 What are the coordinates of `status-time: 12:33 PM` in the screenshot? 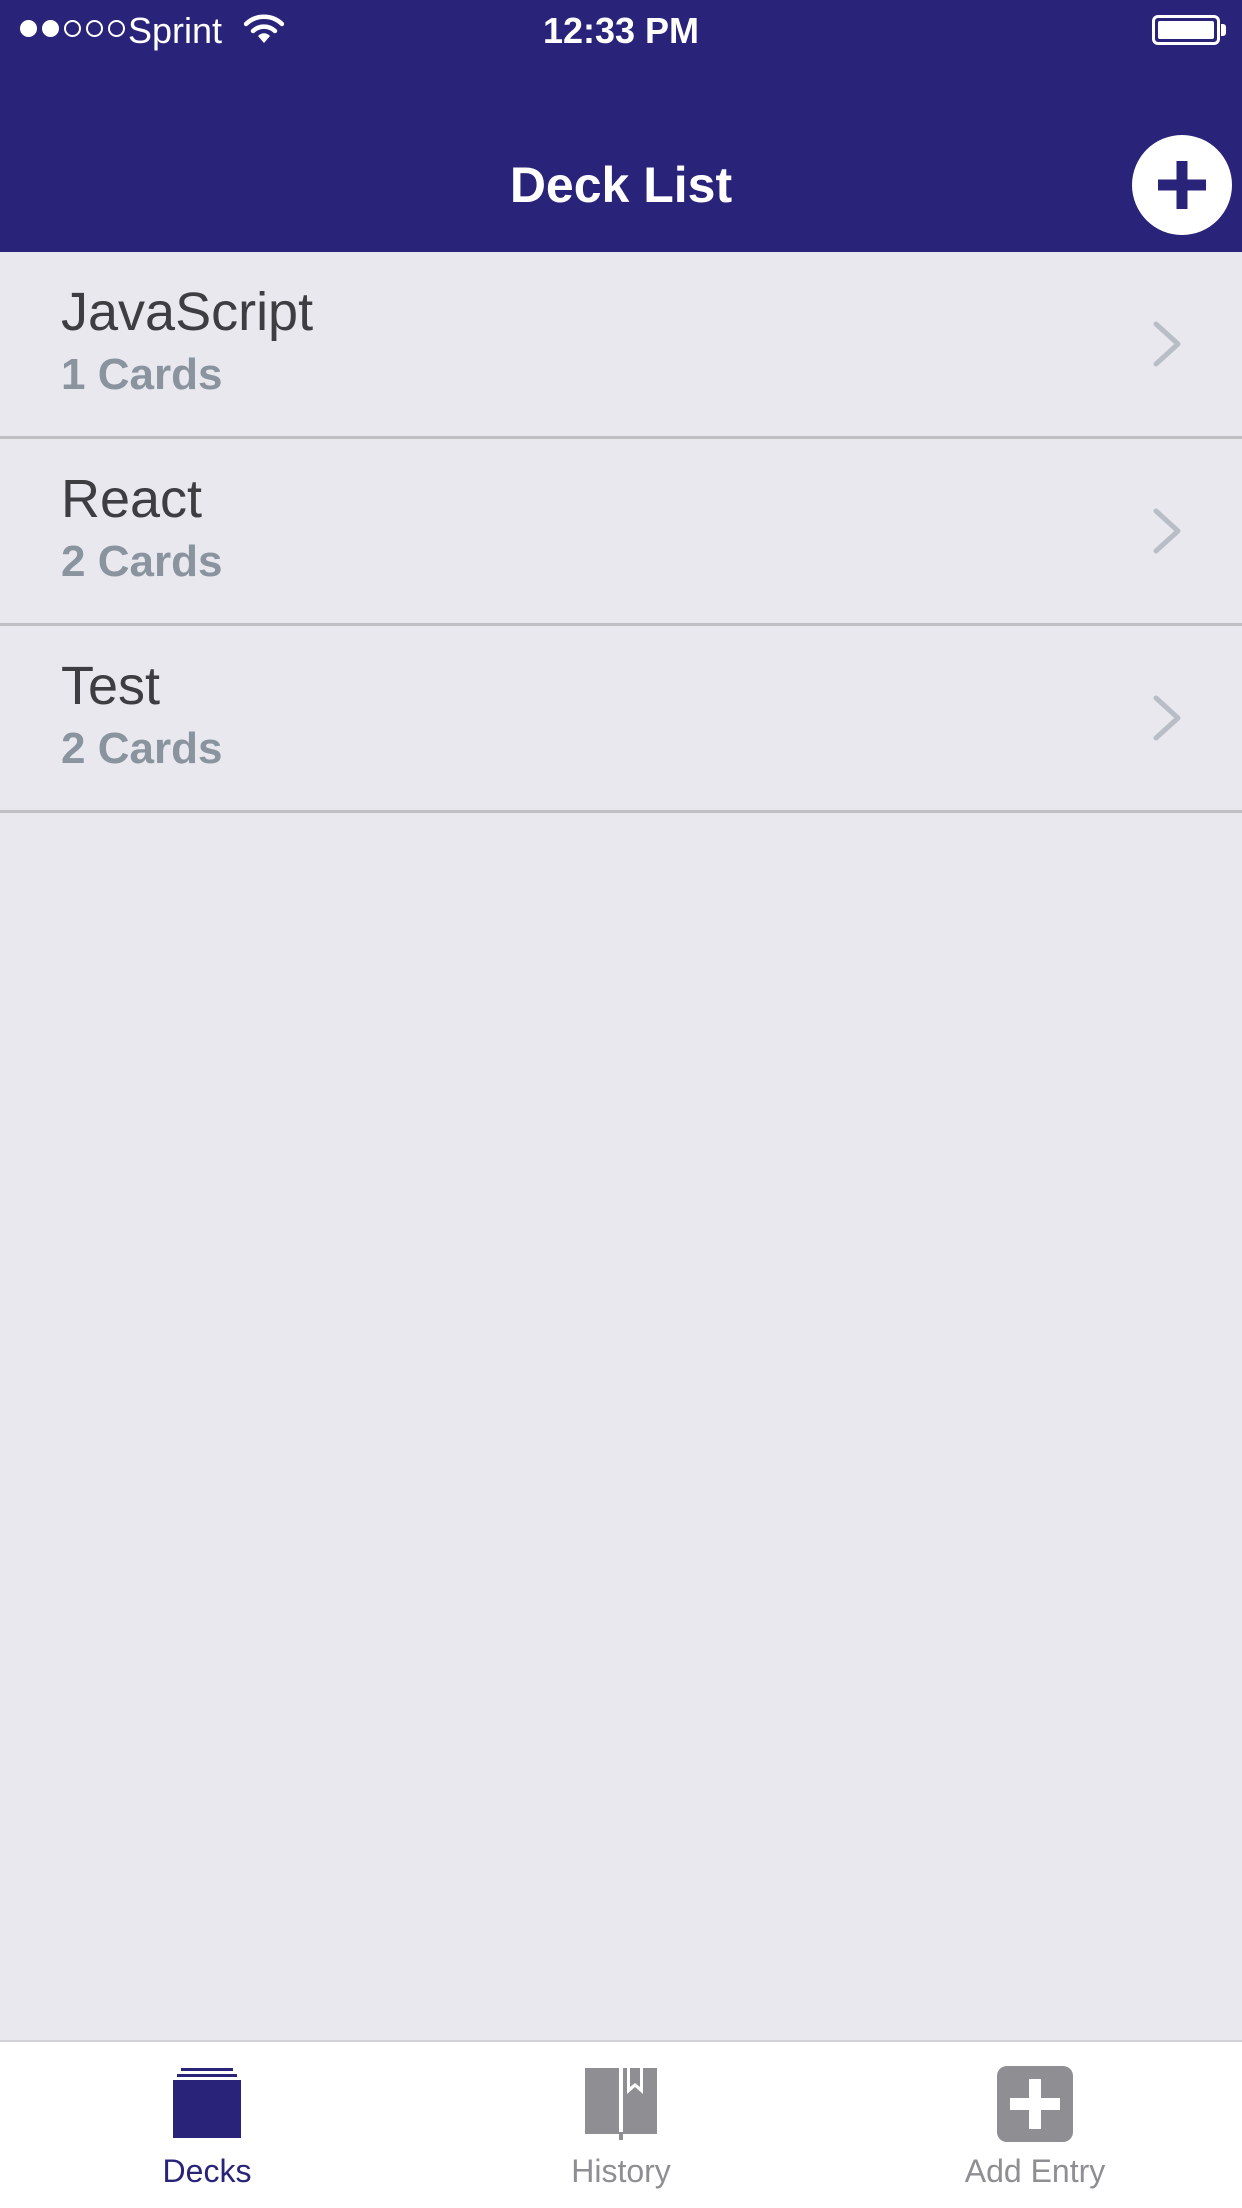 It's located at (621, 30).